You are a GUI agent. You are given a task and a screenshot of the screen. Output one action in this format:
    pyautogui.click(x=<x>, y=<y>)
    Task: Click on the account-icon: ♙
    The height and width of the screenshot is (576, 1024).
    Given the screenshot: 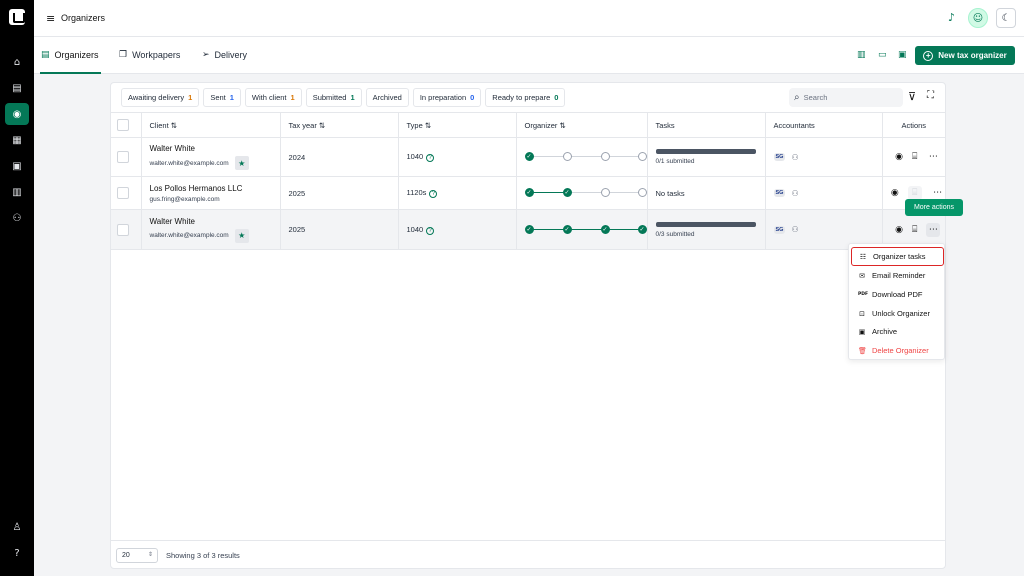 What is the action you would take?
    pyautogui.click(x=17, y=527)
    